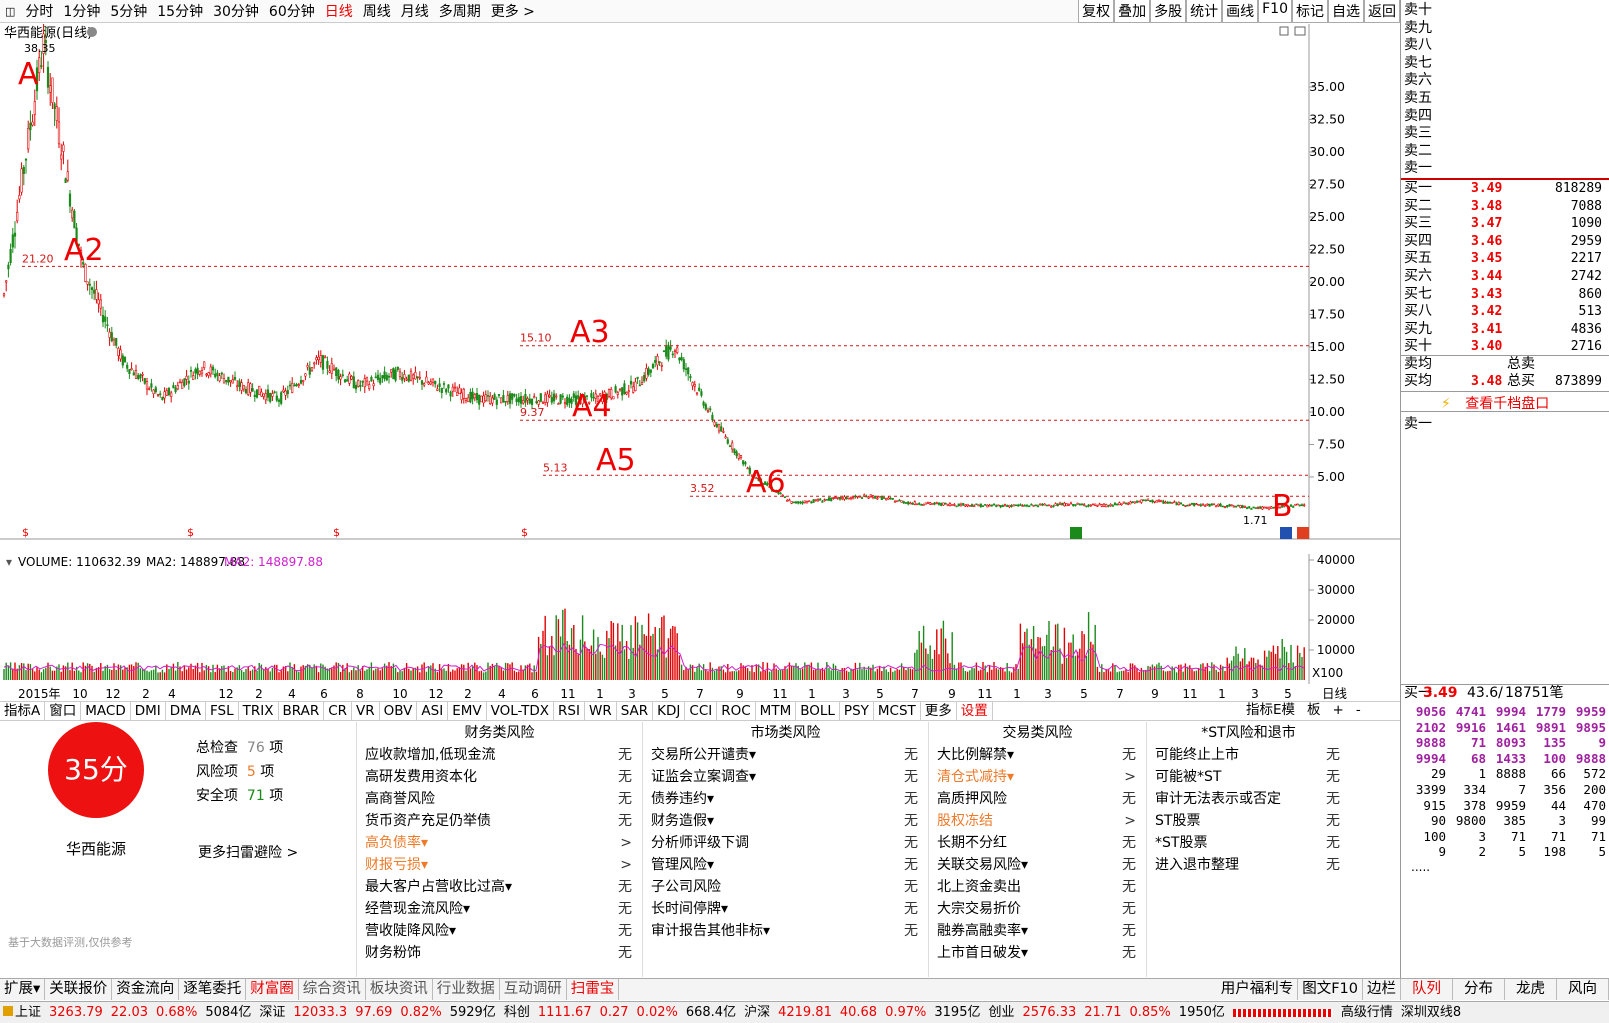 Image resolution: width=1609 pixels, height=1023 pixels. I want to click on index-name: 创业, so click(1001, 1012).